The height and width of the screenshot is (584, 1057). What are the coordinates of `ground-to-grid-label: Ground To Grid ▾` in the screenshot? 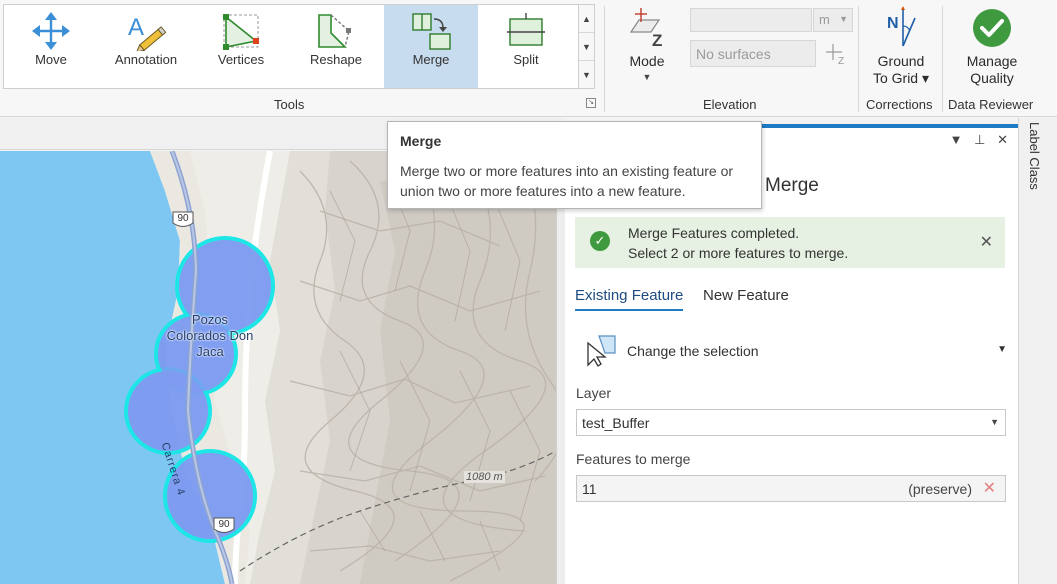 It's located at (901, 69).